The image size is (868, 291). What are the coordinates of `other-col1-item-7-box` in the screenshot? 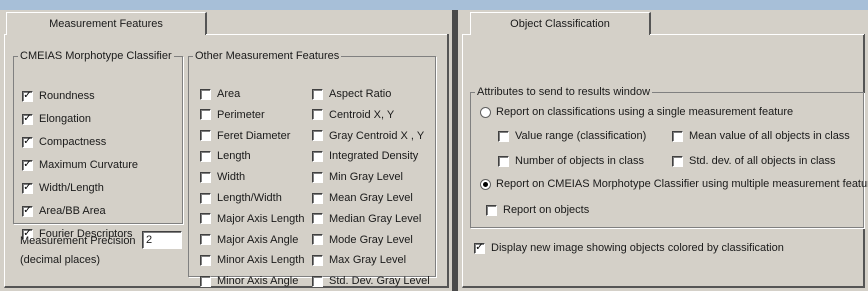 It's located at (205, 240).